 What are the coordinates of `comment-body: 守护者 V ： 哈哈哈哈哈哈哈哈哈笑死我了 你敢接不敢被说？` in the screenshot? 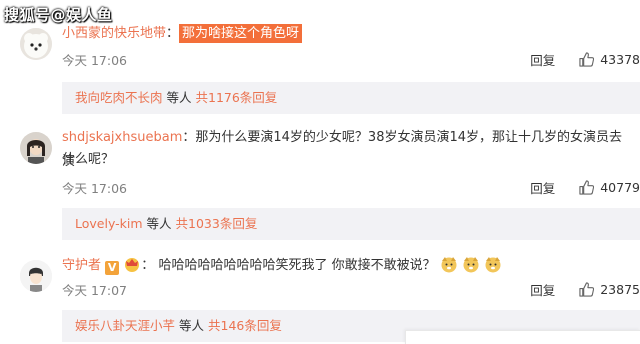 It's located at (346, 266).